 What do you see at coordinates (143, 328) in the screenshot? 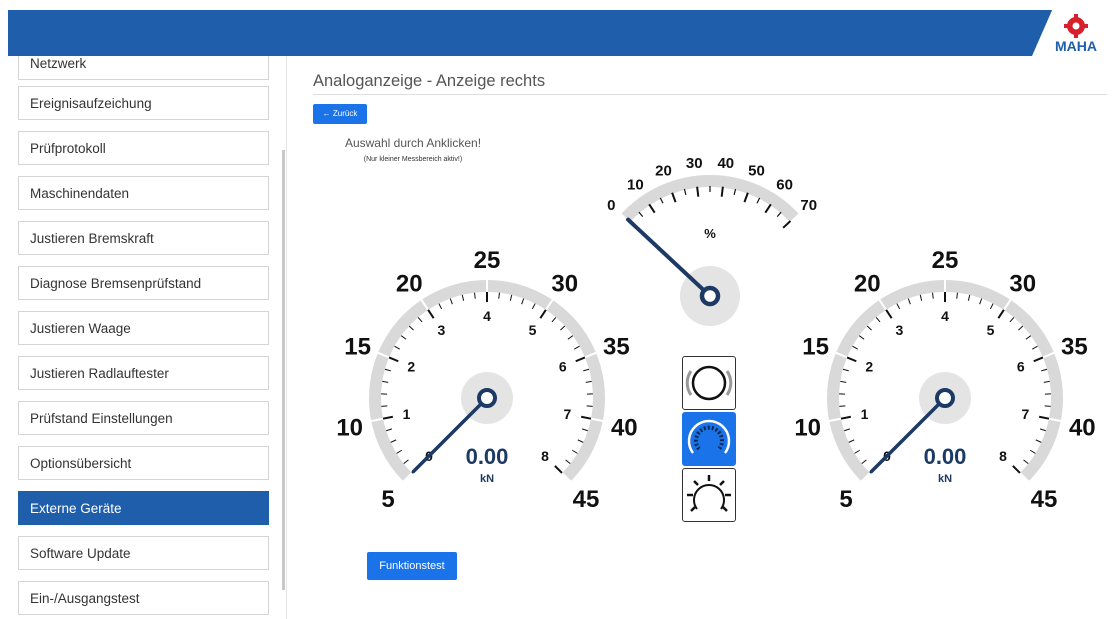
I see `sidebar-item: Justieren Waage` at bounding box center [143, 328].